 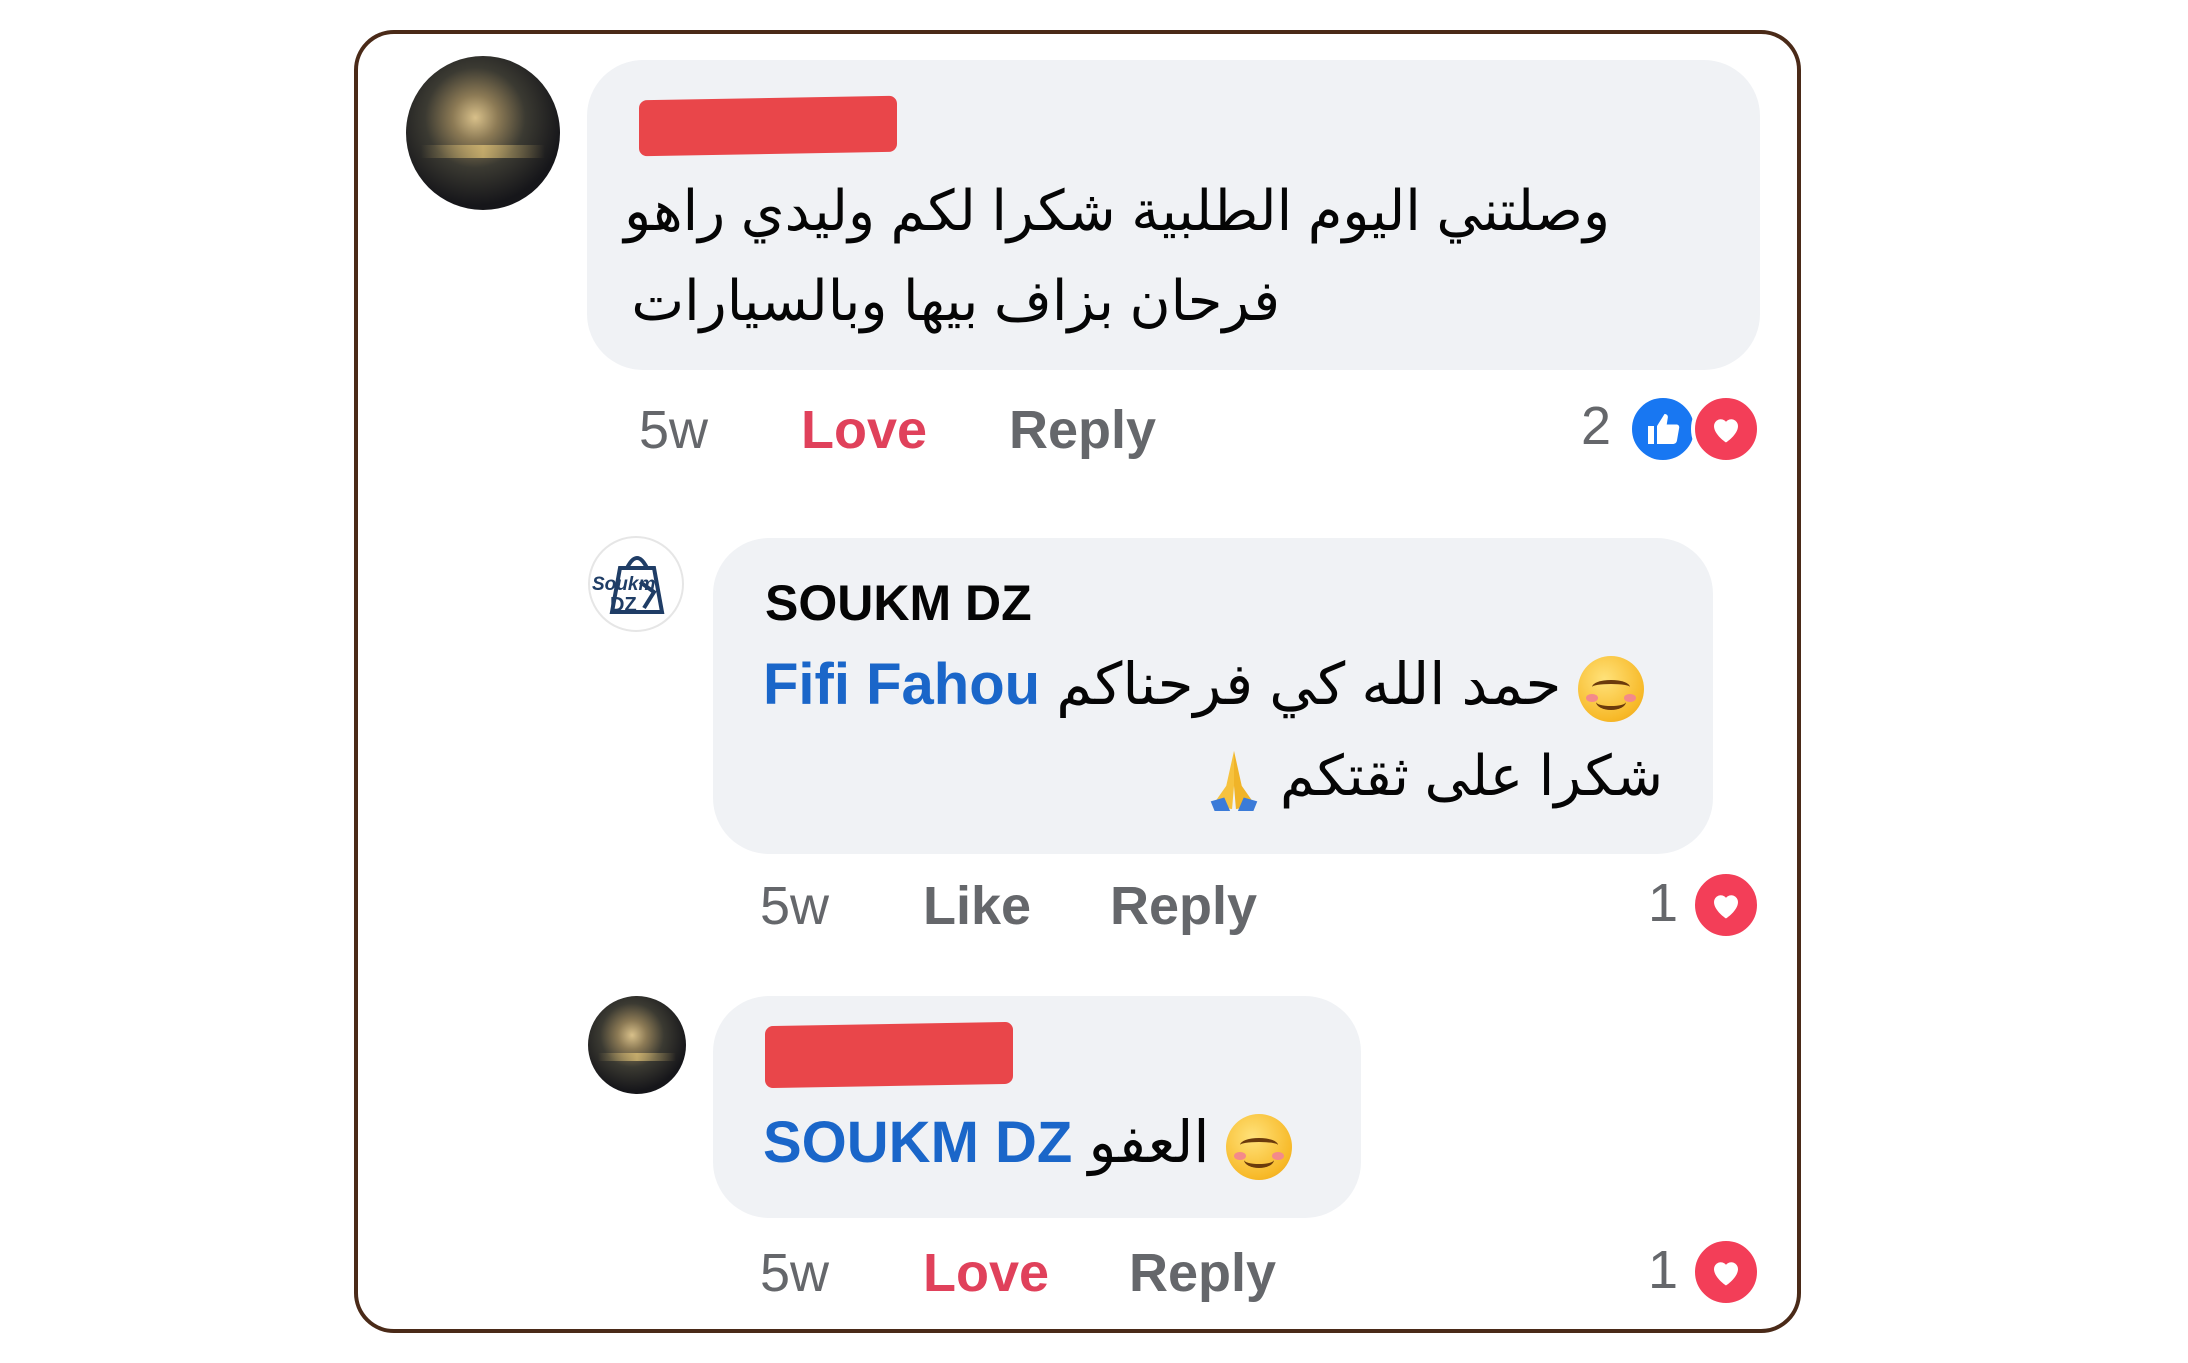 What do you see at coordinates (977, 906) in the screenshot?
I see `like-button: Like` at bounding box center [977, 906].